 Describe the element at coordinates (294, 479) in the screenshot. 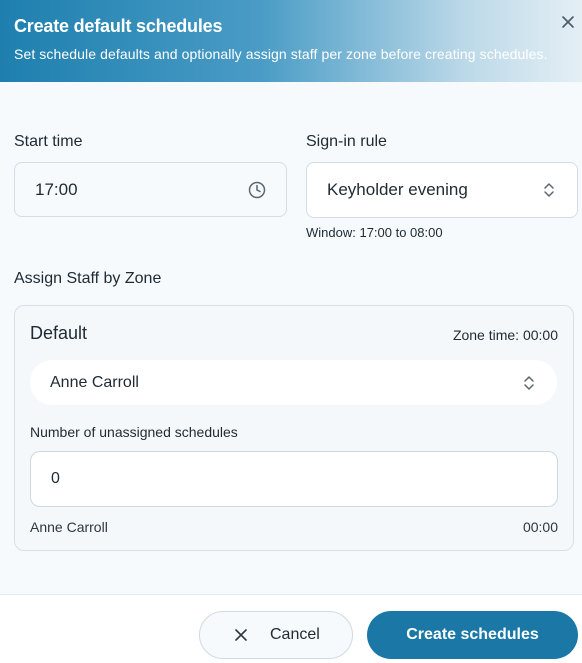

I see `unassigned-input: 0` at that location.